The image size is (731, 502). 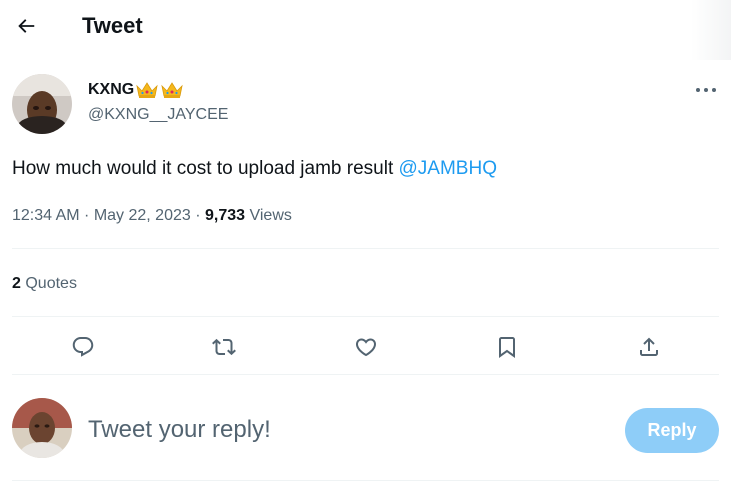 I want to click on tweet-timestamp: 12:34 AM · May 22, 2023 ·, so click(x=108, y=215).